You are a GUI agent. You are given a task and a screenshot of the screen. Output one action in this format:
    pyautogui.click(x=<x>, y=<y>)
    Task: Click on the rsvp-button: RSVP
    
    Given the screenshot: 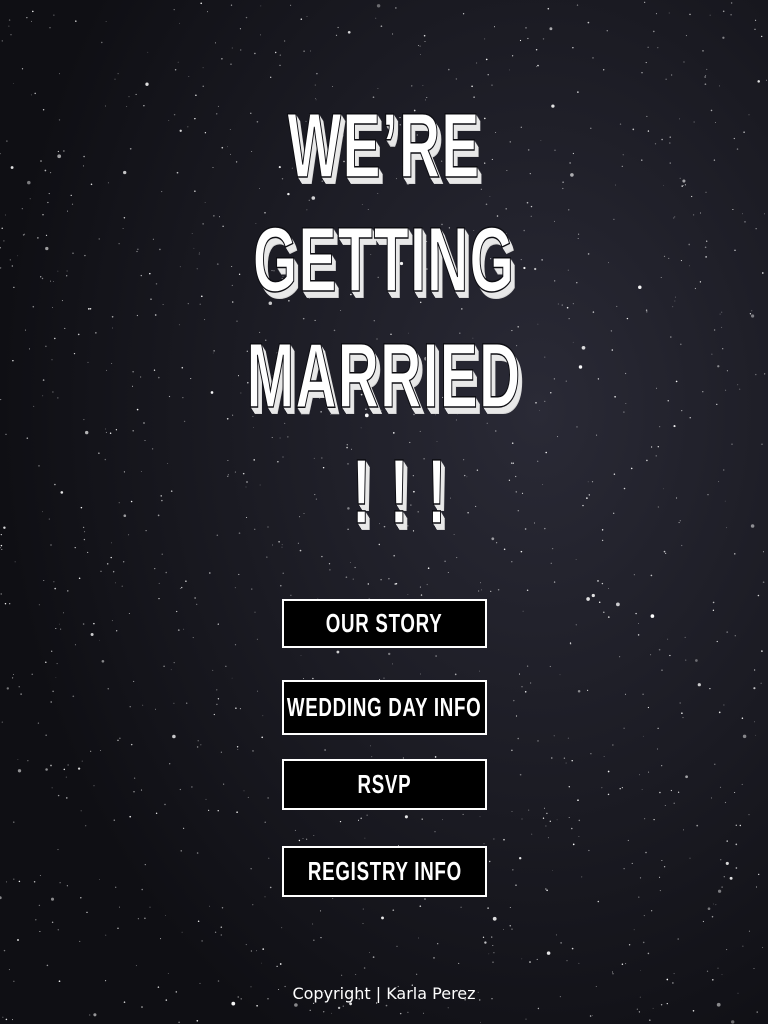 What is the action you would take?
    pyautogui.click(x=384, y=784)
    